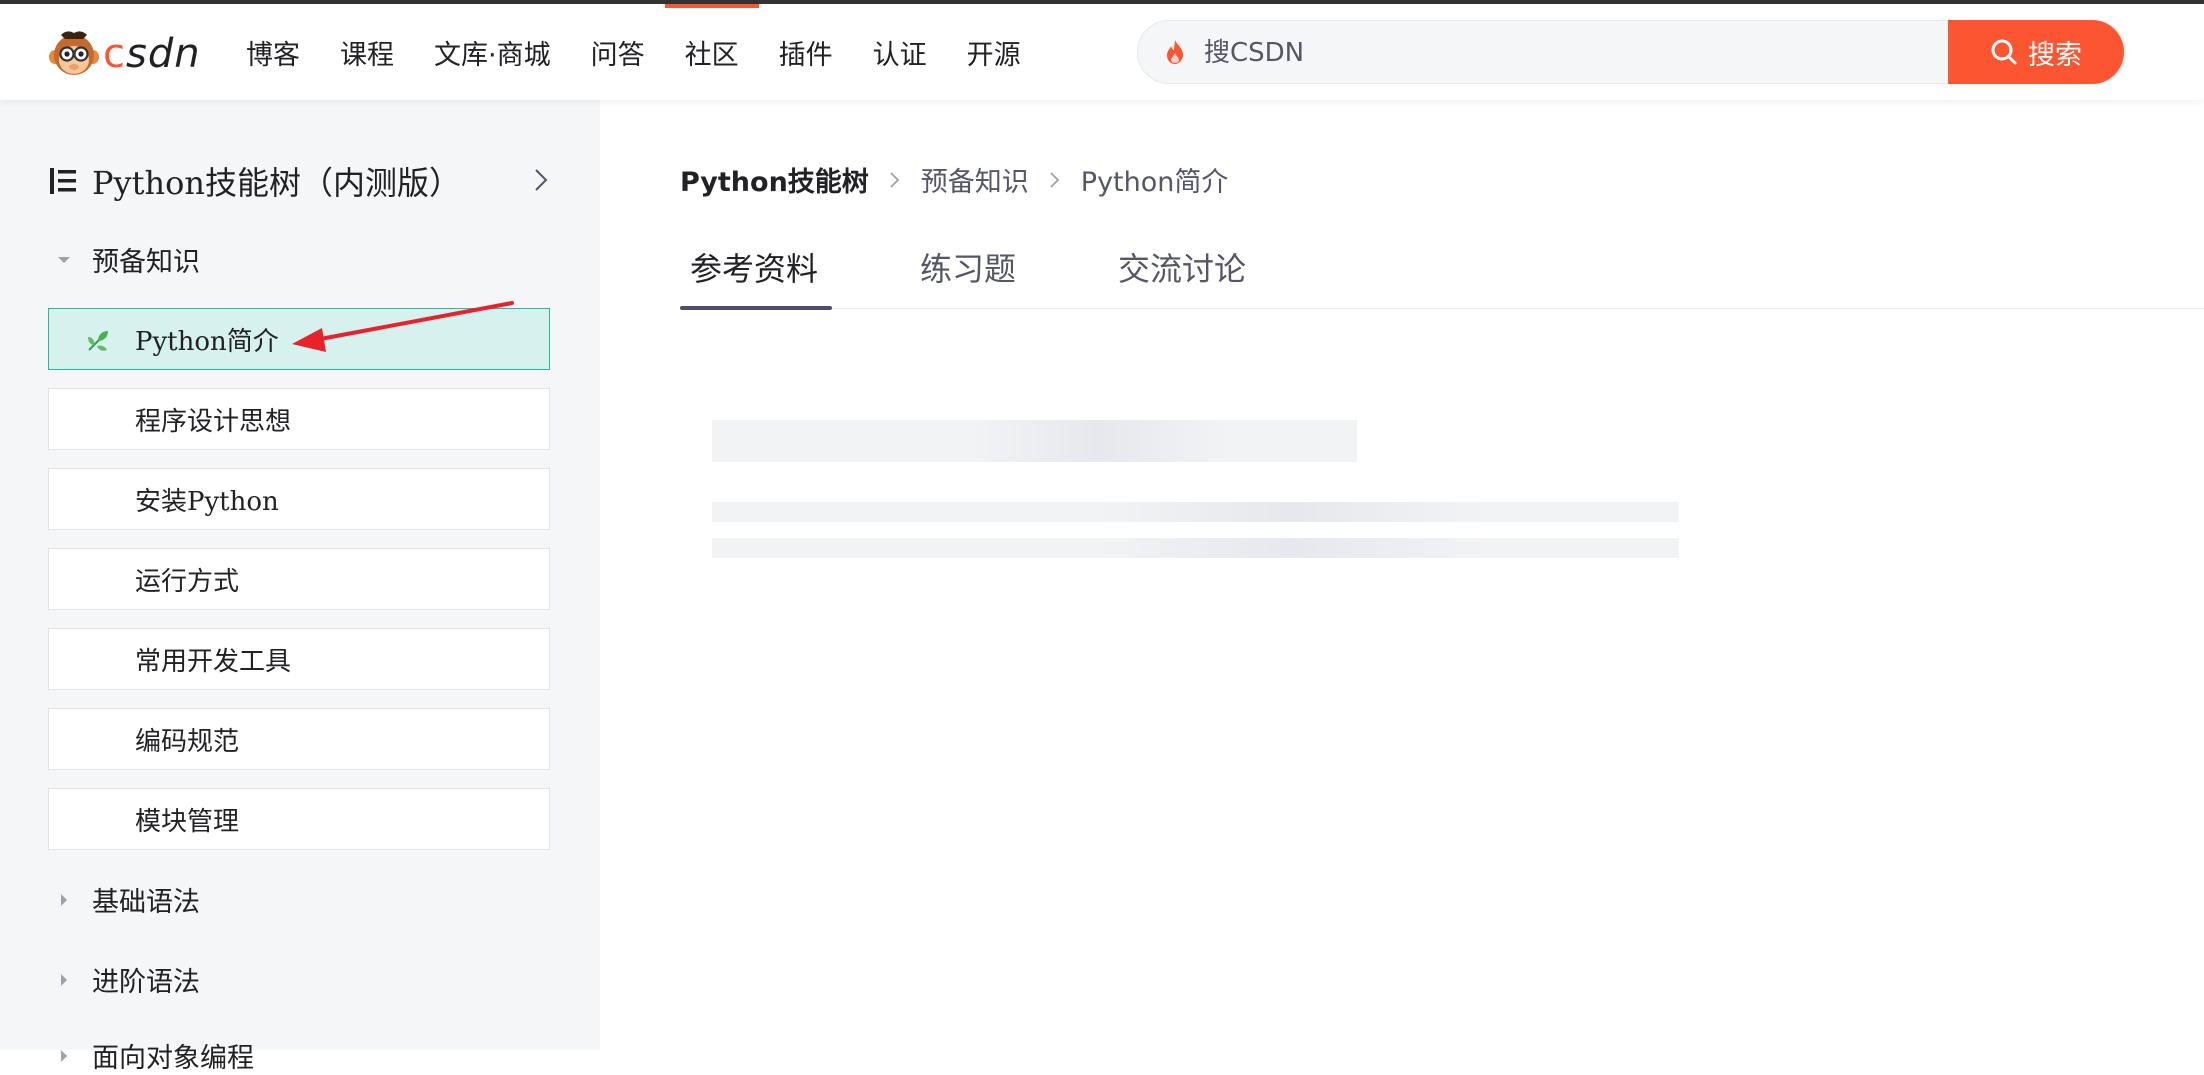 This screenshot has width=2204, height=1075. What do you see at coordinates (1154, 182) in the screenshot?
I see `breadcrumb-current: Python简介` at bounding box center [1154, 182].